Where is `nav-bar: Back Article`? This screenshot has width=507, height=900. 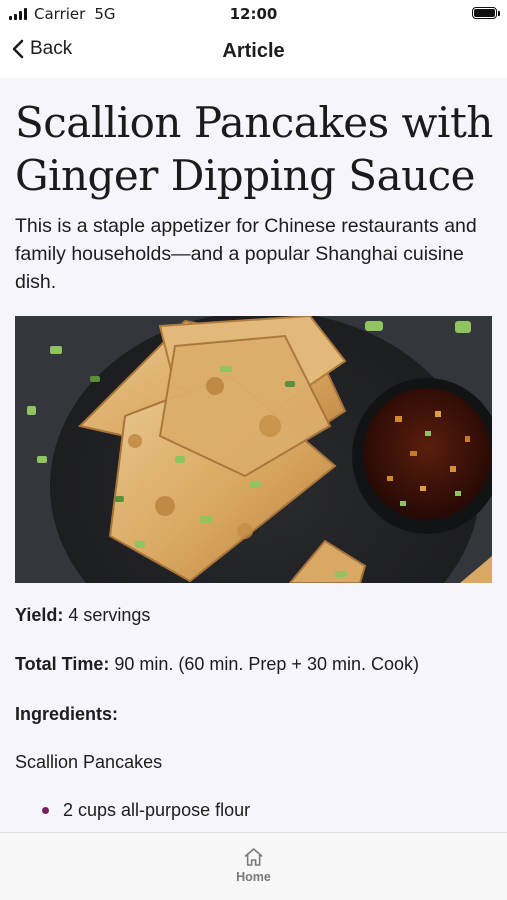 nav-bar: Back Article is located at coordinates (253, 53).